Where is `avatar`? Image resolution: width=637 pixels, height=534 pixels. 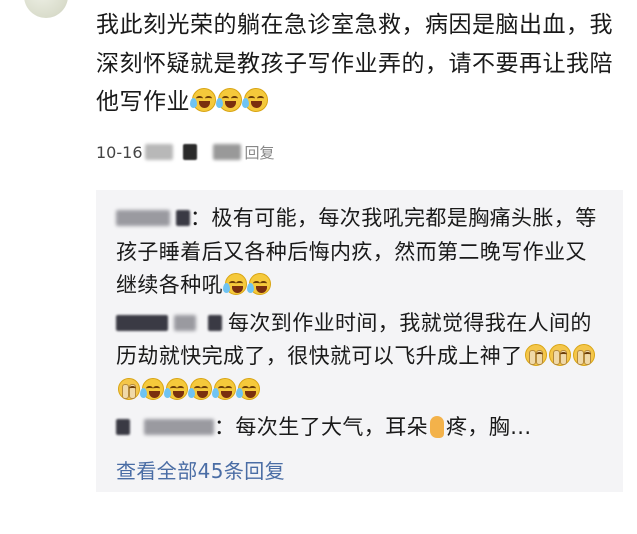 avatar is located at coordinates (46, 9).